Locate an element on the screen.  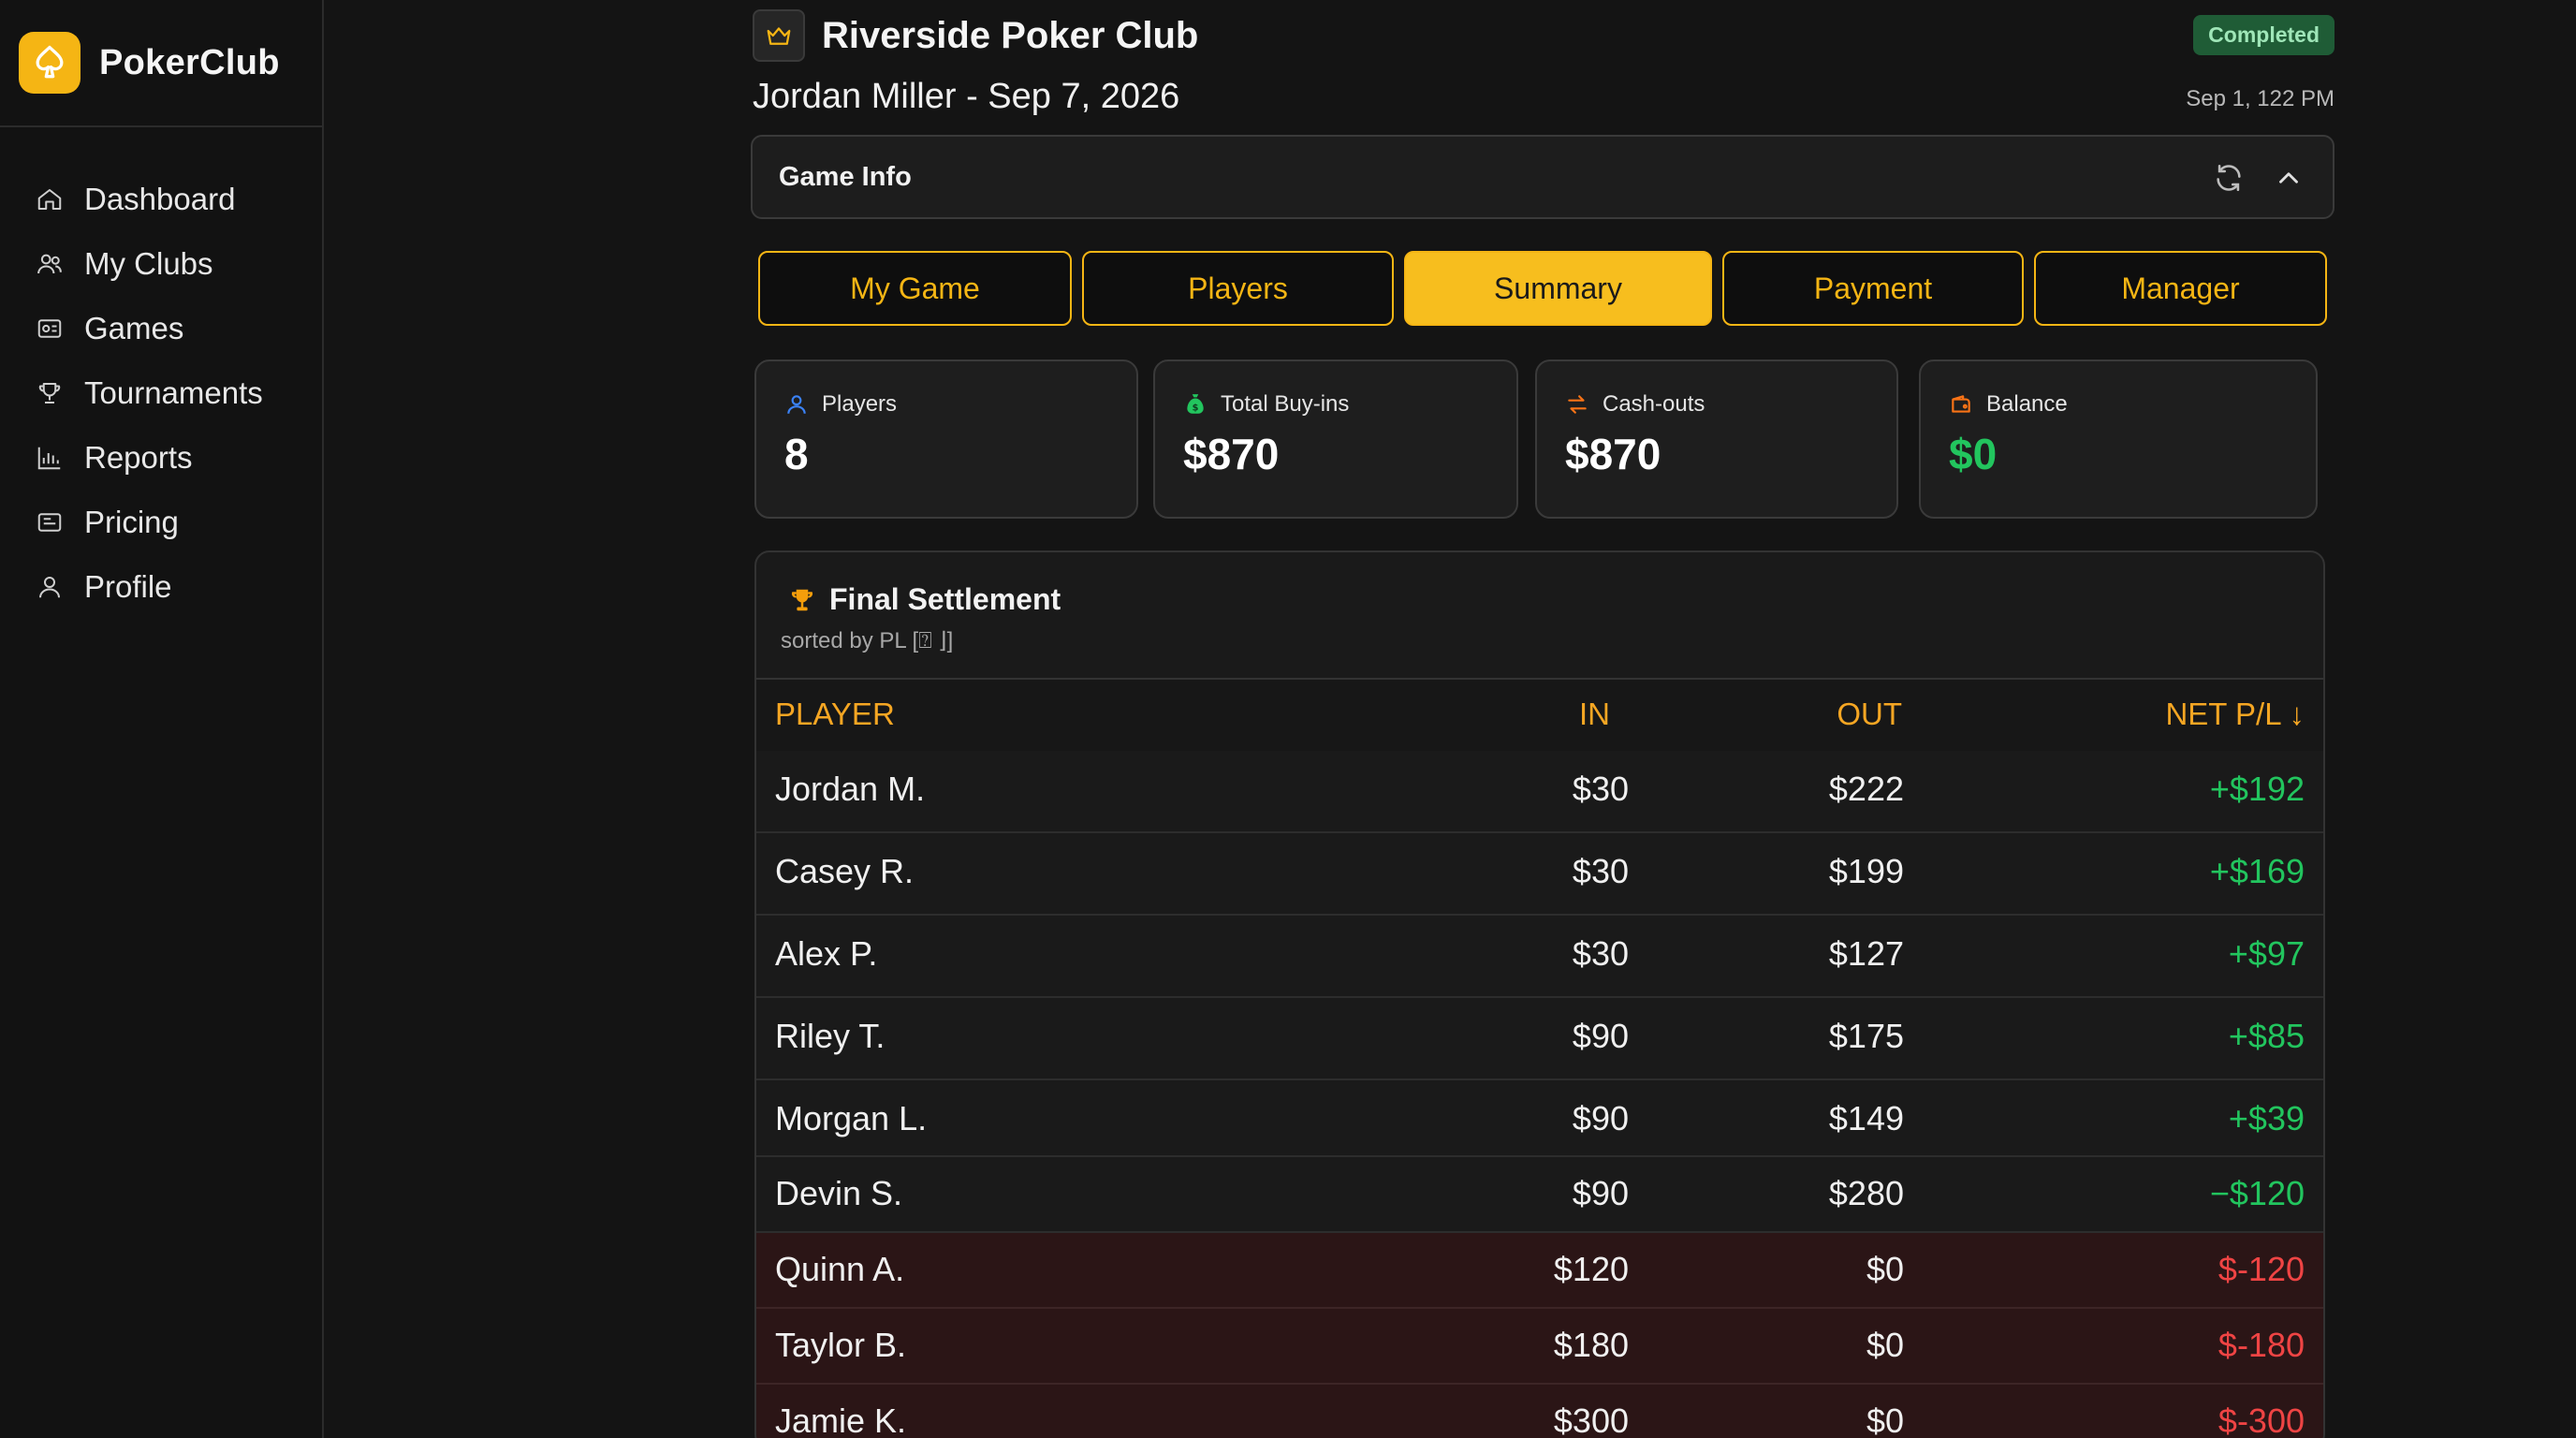
net-pl: +$192 is located at coordinates (2257, 789).